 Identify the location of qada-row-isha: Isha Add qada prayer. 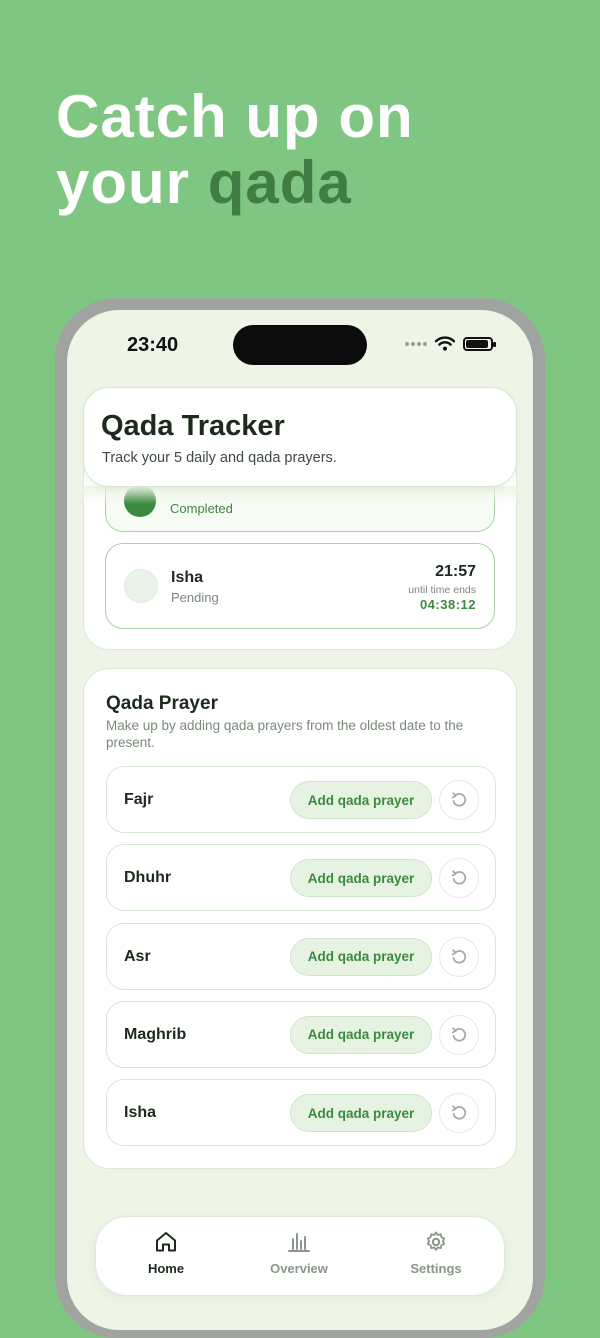
(301, 1113).